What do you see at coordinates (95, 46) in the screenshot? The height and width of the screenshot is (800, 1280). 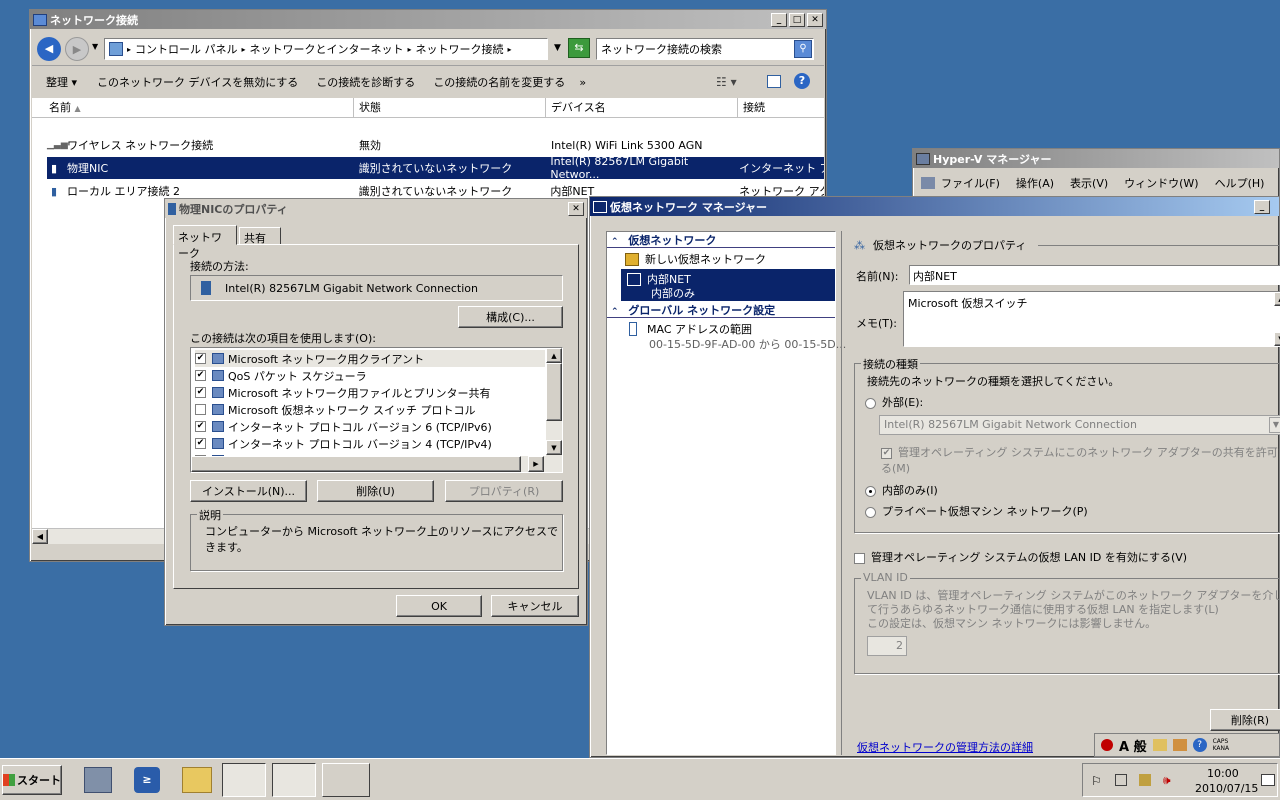 I see `history-dropdown-icon: ▼` at bounding box center [95, 46].